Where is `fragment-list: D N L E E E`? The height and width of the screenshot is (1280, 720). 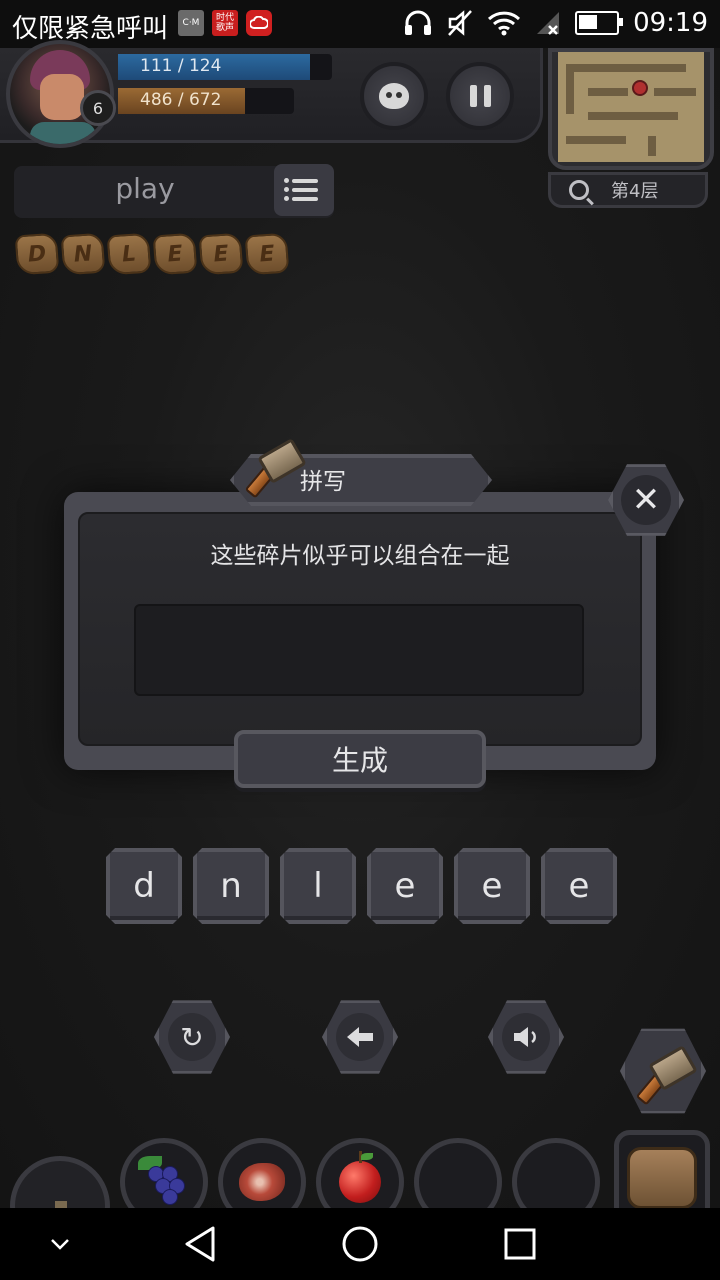 fragment-list: D N L E E E is located at coordinates (152, 254).